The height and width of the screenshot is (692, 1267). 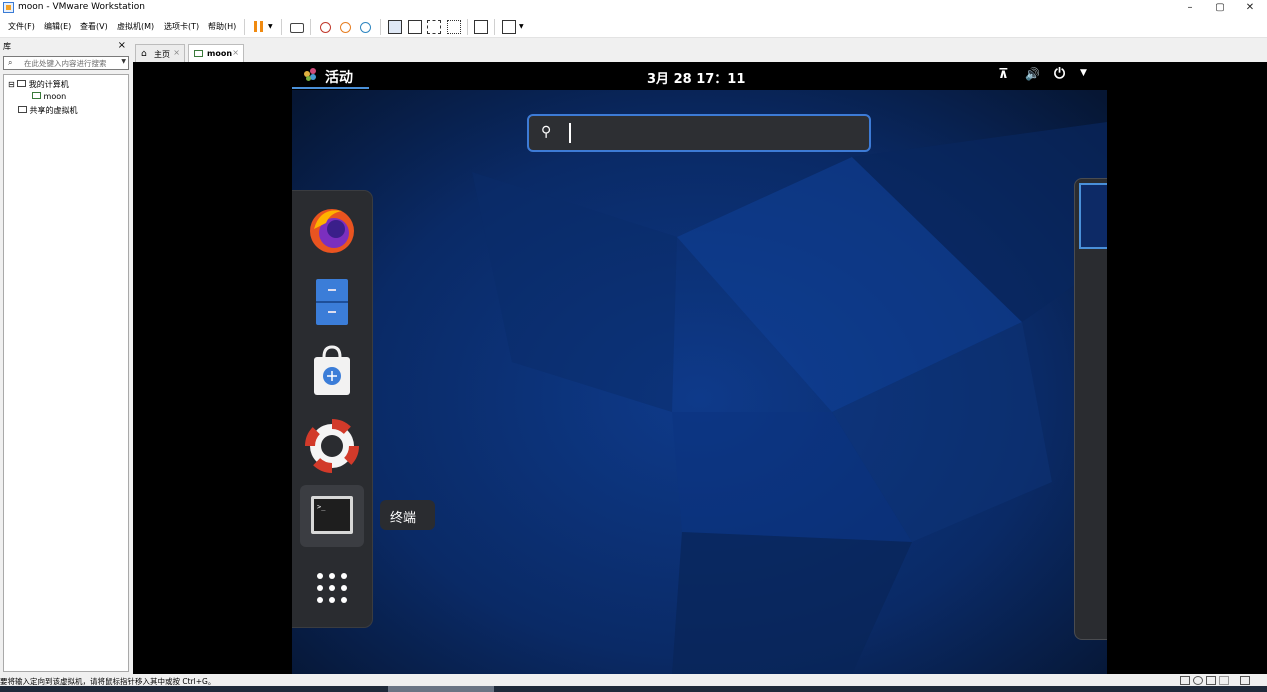 I want to click on power-icon: ⏻, so click(x=1059, y=74).